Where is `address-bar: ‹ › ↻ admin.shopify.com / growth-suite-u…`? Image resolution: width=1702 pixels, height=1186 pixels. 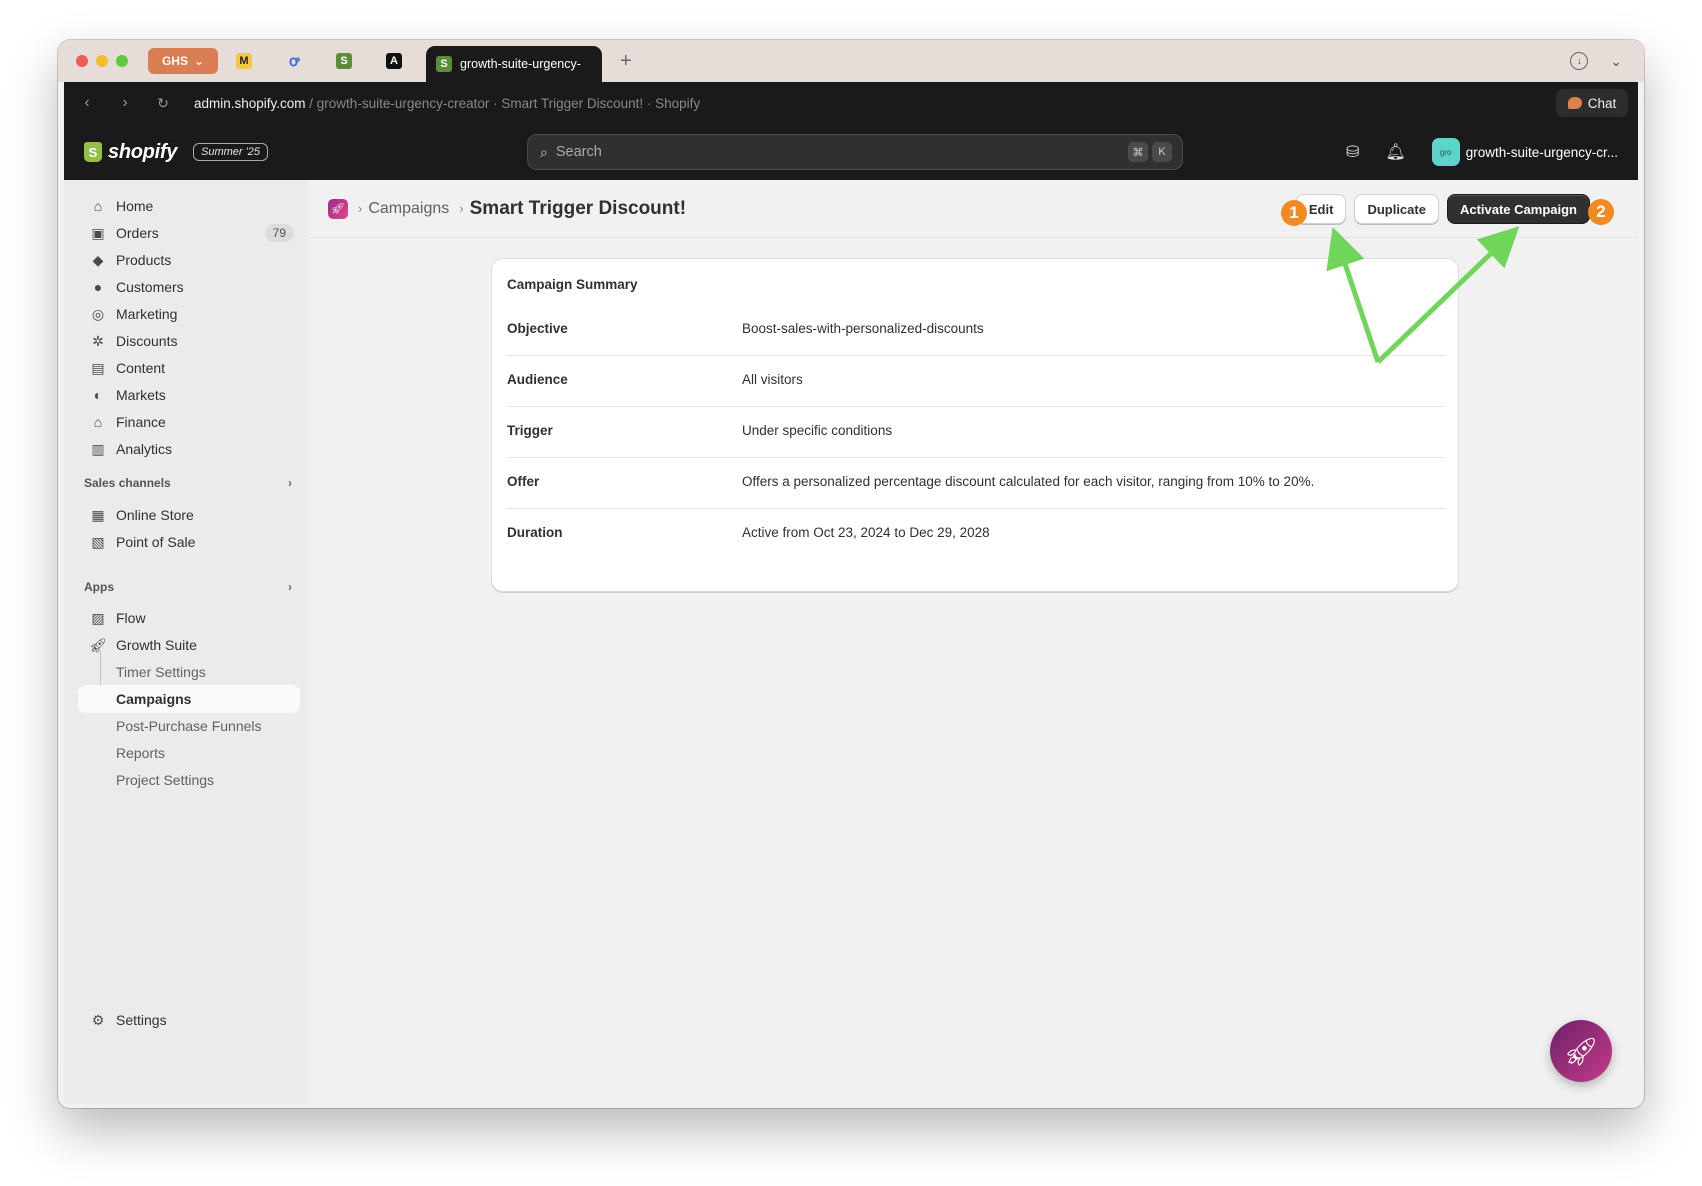
address-bar: ‹ › ↻ admin.shopify.com / growth-suite-u… is located at coordinates (851, 103).